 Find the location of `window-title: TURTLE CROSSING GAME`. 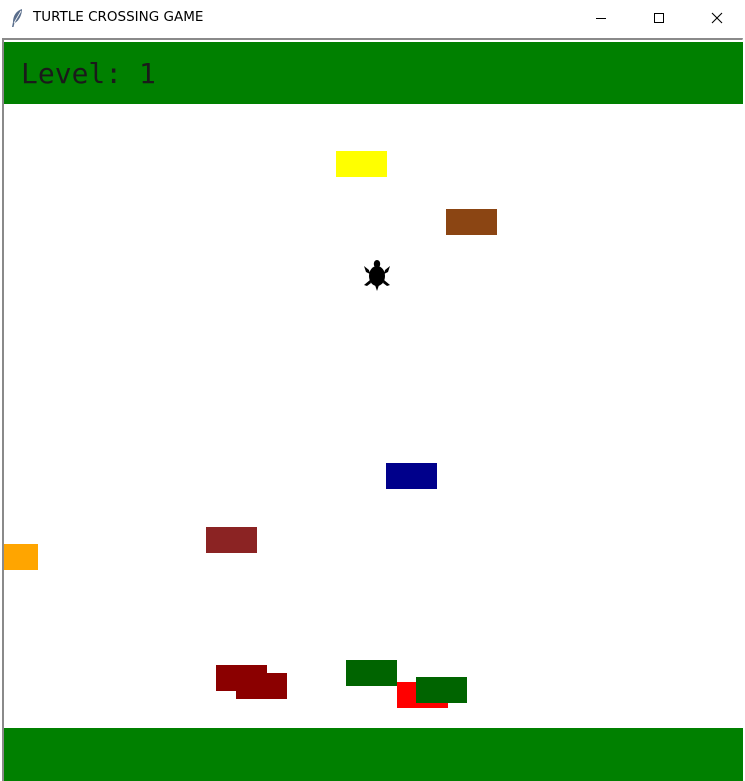

window-title: TURTLE CROSSING GAME is located at coordinates (118, 17).